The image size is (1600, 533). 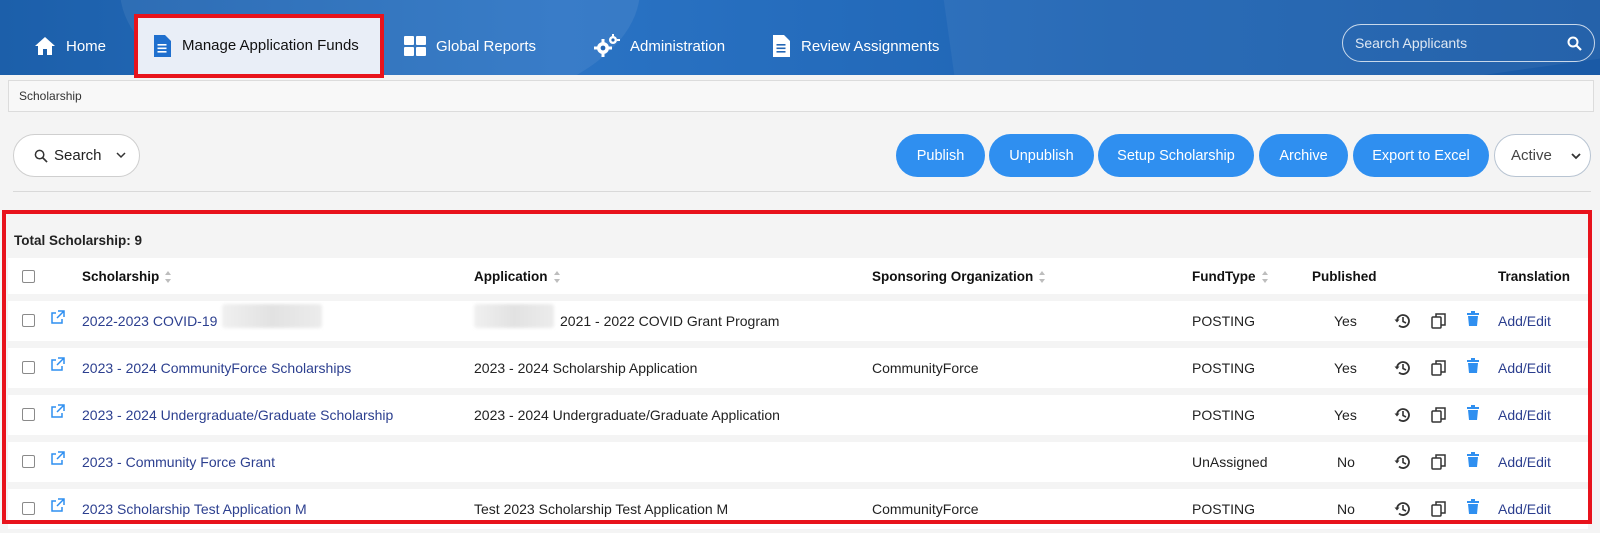 What do you see at coordinates (194, 509) in the screenshot?
I see `scholarship-link: 2023 Scholarship Test Application M` at bounding box center [194, 509].